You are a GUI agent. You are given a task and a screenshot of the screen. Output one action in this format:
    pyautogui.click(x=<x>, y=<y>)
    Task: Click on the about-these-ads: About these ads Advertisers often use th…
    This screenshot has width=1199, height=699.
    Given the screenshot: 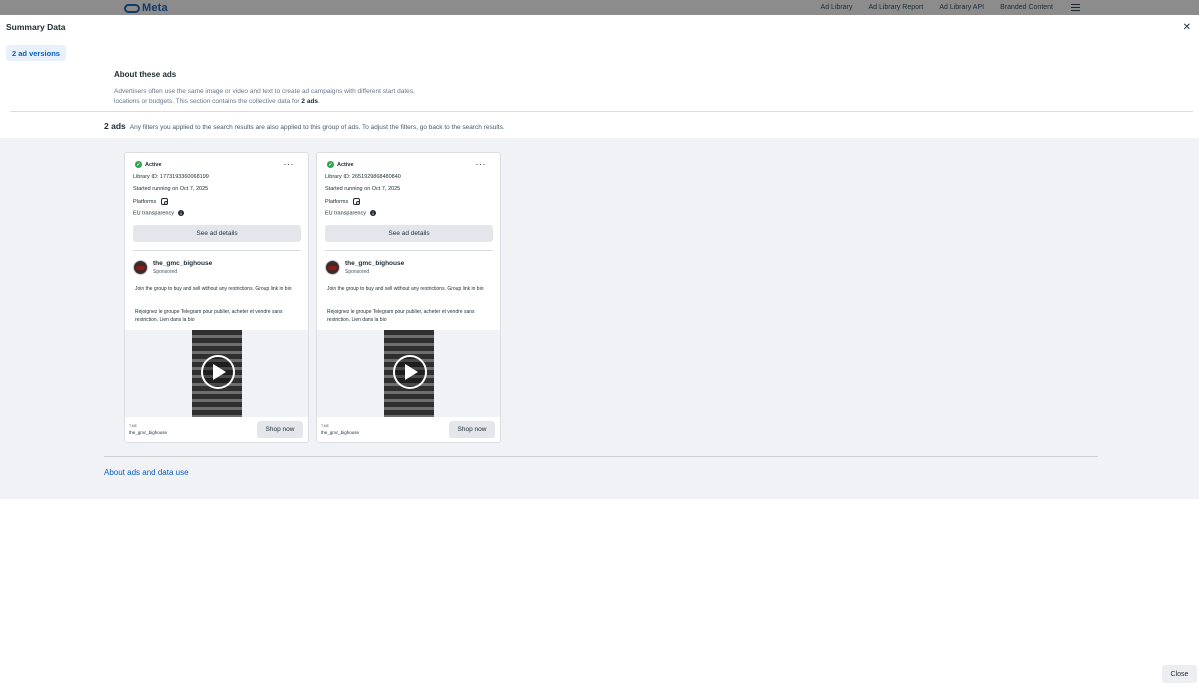 What is the action you would take?
    pyautogui.click(x=274, y=88)
    